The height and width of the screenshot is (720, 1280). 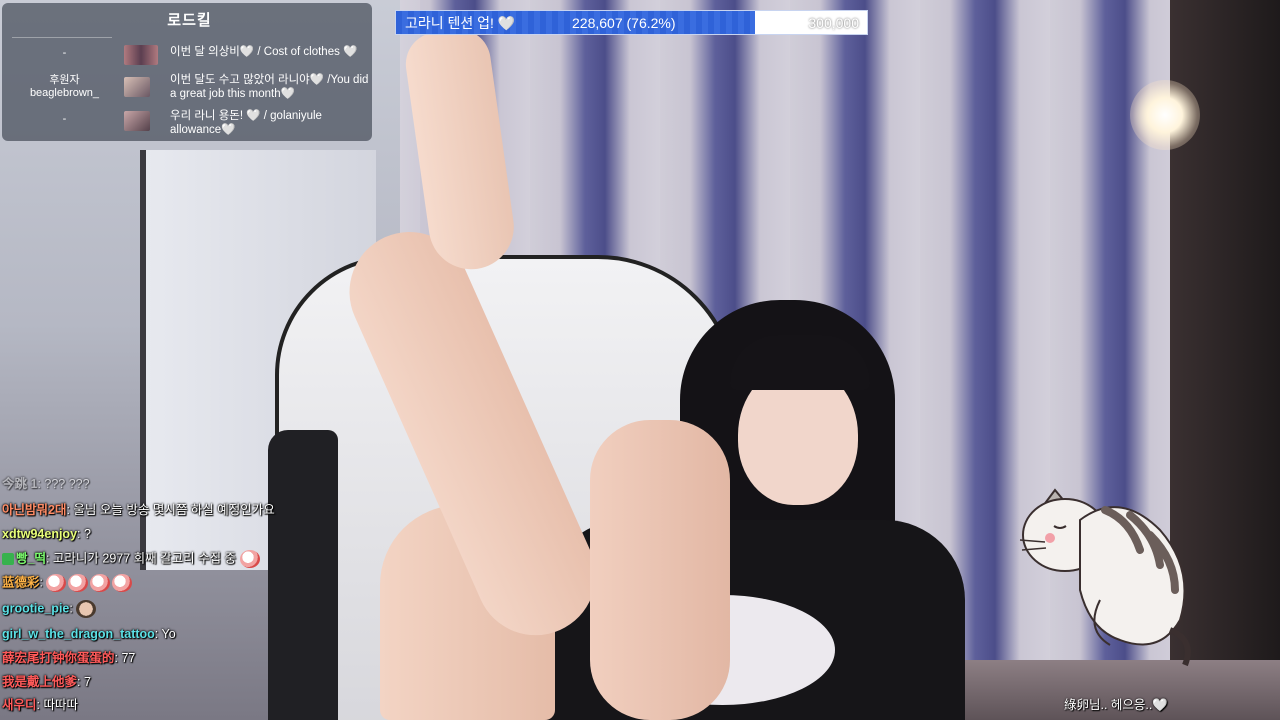 I want to click on goal-progress-bar: 고라니 텐션 업! 🤍 228,607 (76.2%) 300,000, so click(x=631, y=22).